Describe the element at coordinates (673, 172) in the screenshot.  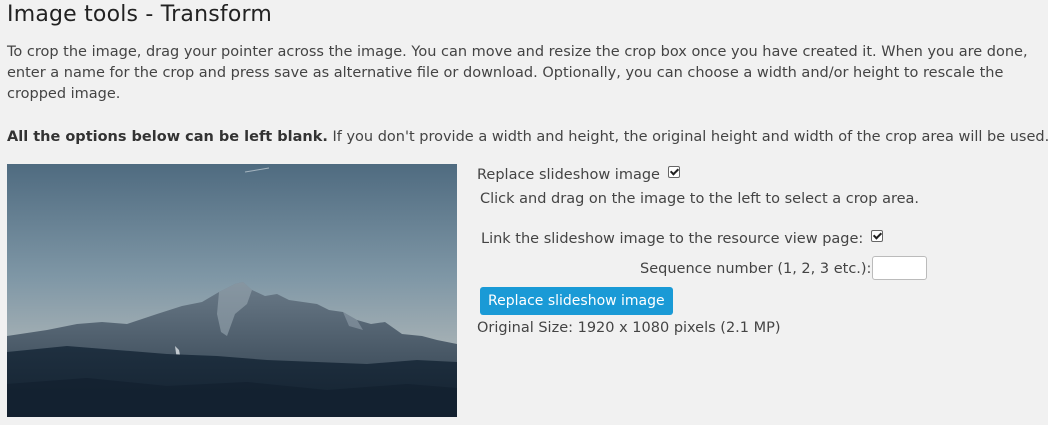
I see `replace-checkbox` at that location.